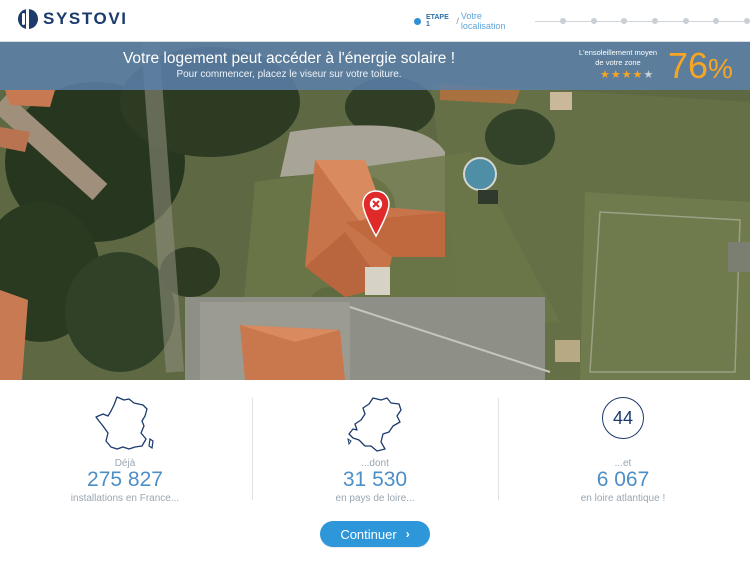 The width and height of the screenshot is (750, 562). What do you see at coordinates (483, 21) in the screenshot?
I see `step-title: Votre localisation` at bounding box center [483, 21].